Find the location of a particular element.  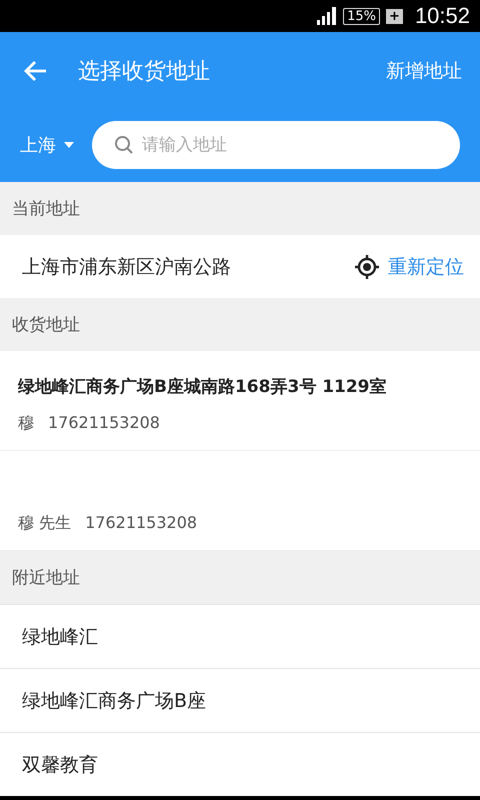

back-arrow-icon is located at coordinates (36, 71).